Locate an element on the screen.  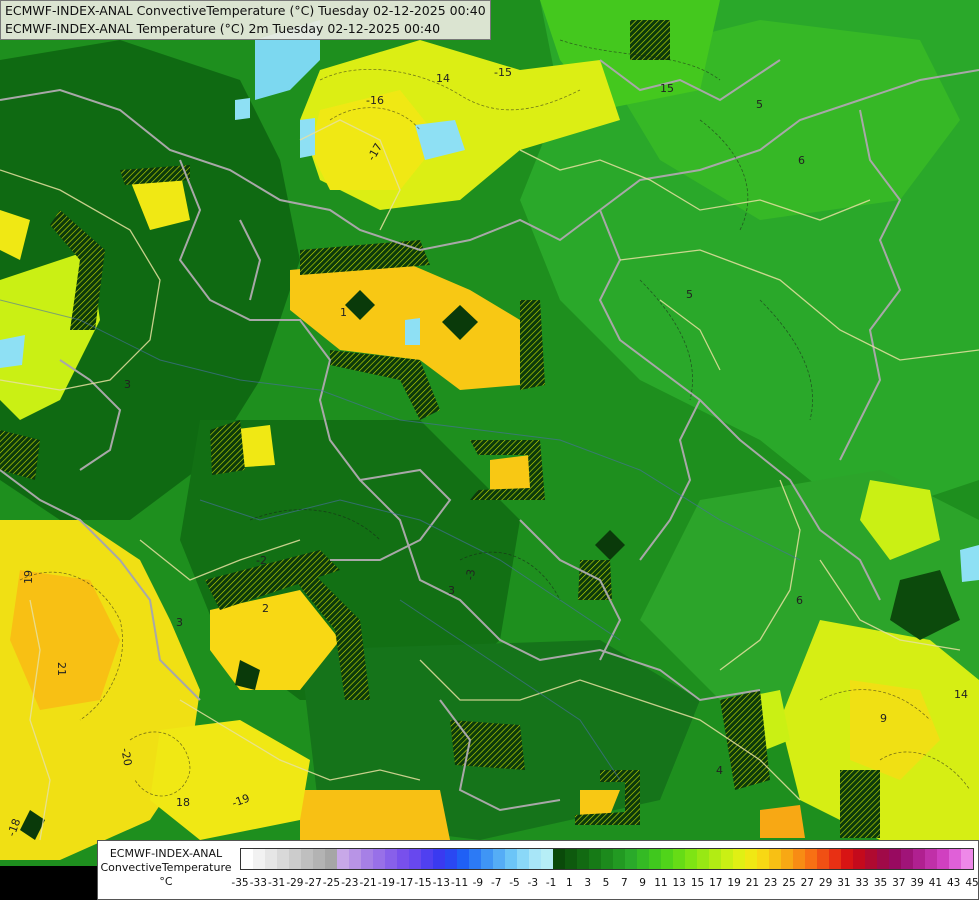
legend-tick-label: 11 is located at coordinates (661, 883).